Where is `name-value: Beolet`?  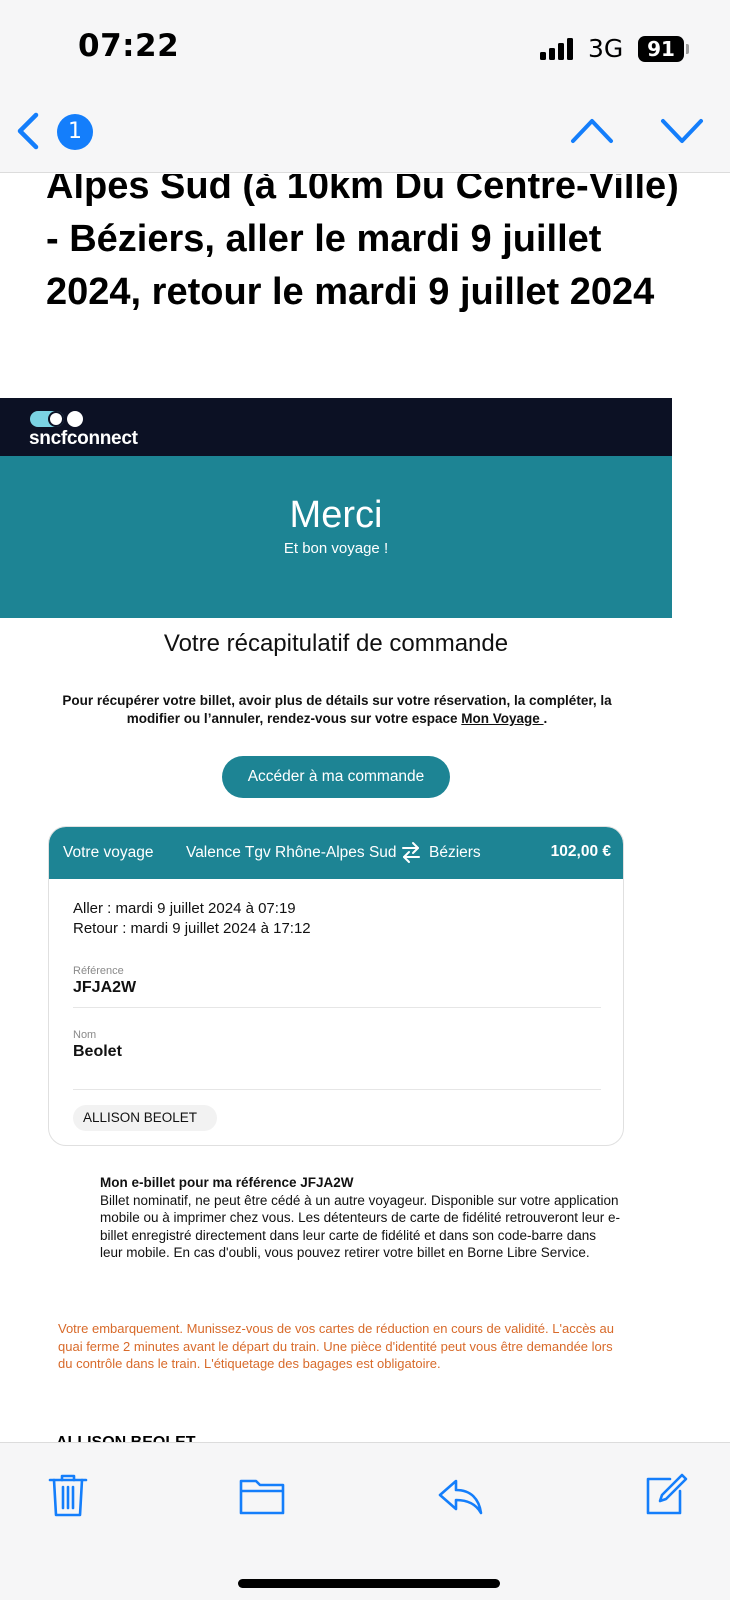 name-value: Beolet is located at coordinates (97, 1051).